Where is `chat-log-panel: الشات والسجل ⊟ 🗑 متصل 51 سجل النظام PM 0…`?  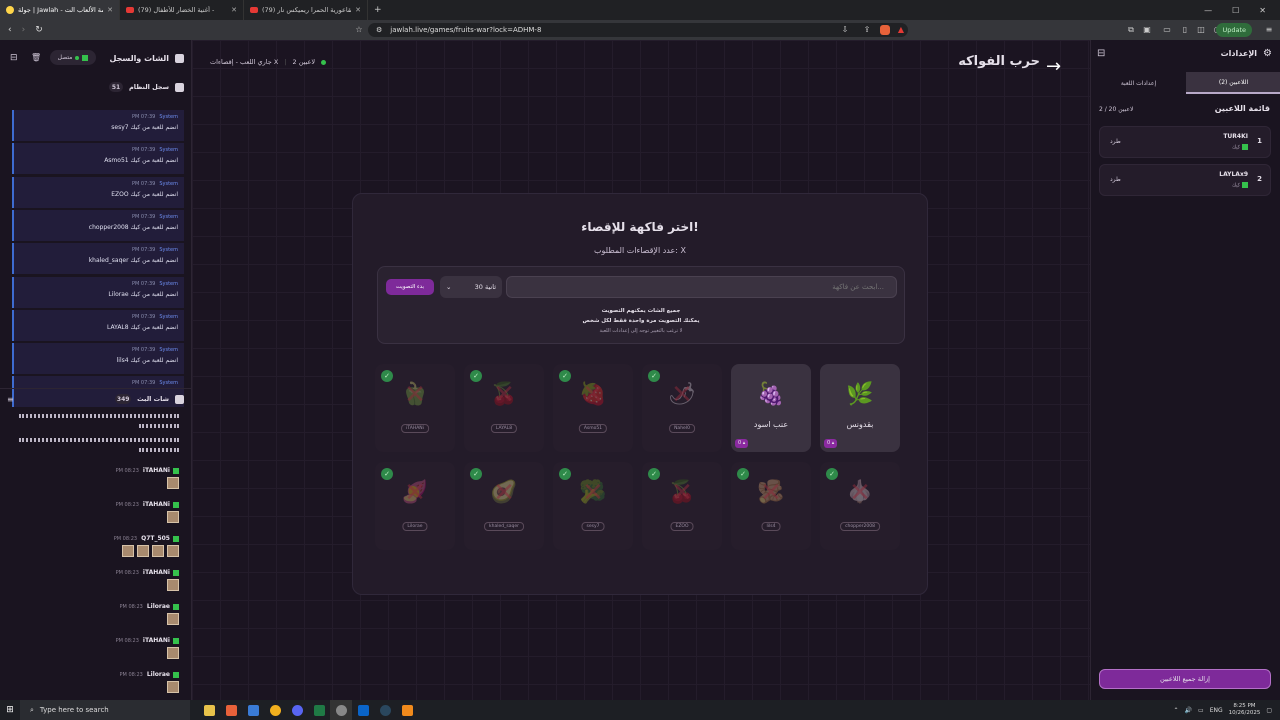 chat-log-panel: الشات والسجل ⊟ 🗑 متصل 51 سجل النظام PM 0… is located at coordinates (96, 370).